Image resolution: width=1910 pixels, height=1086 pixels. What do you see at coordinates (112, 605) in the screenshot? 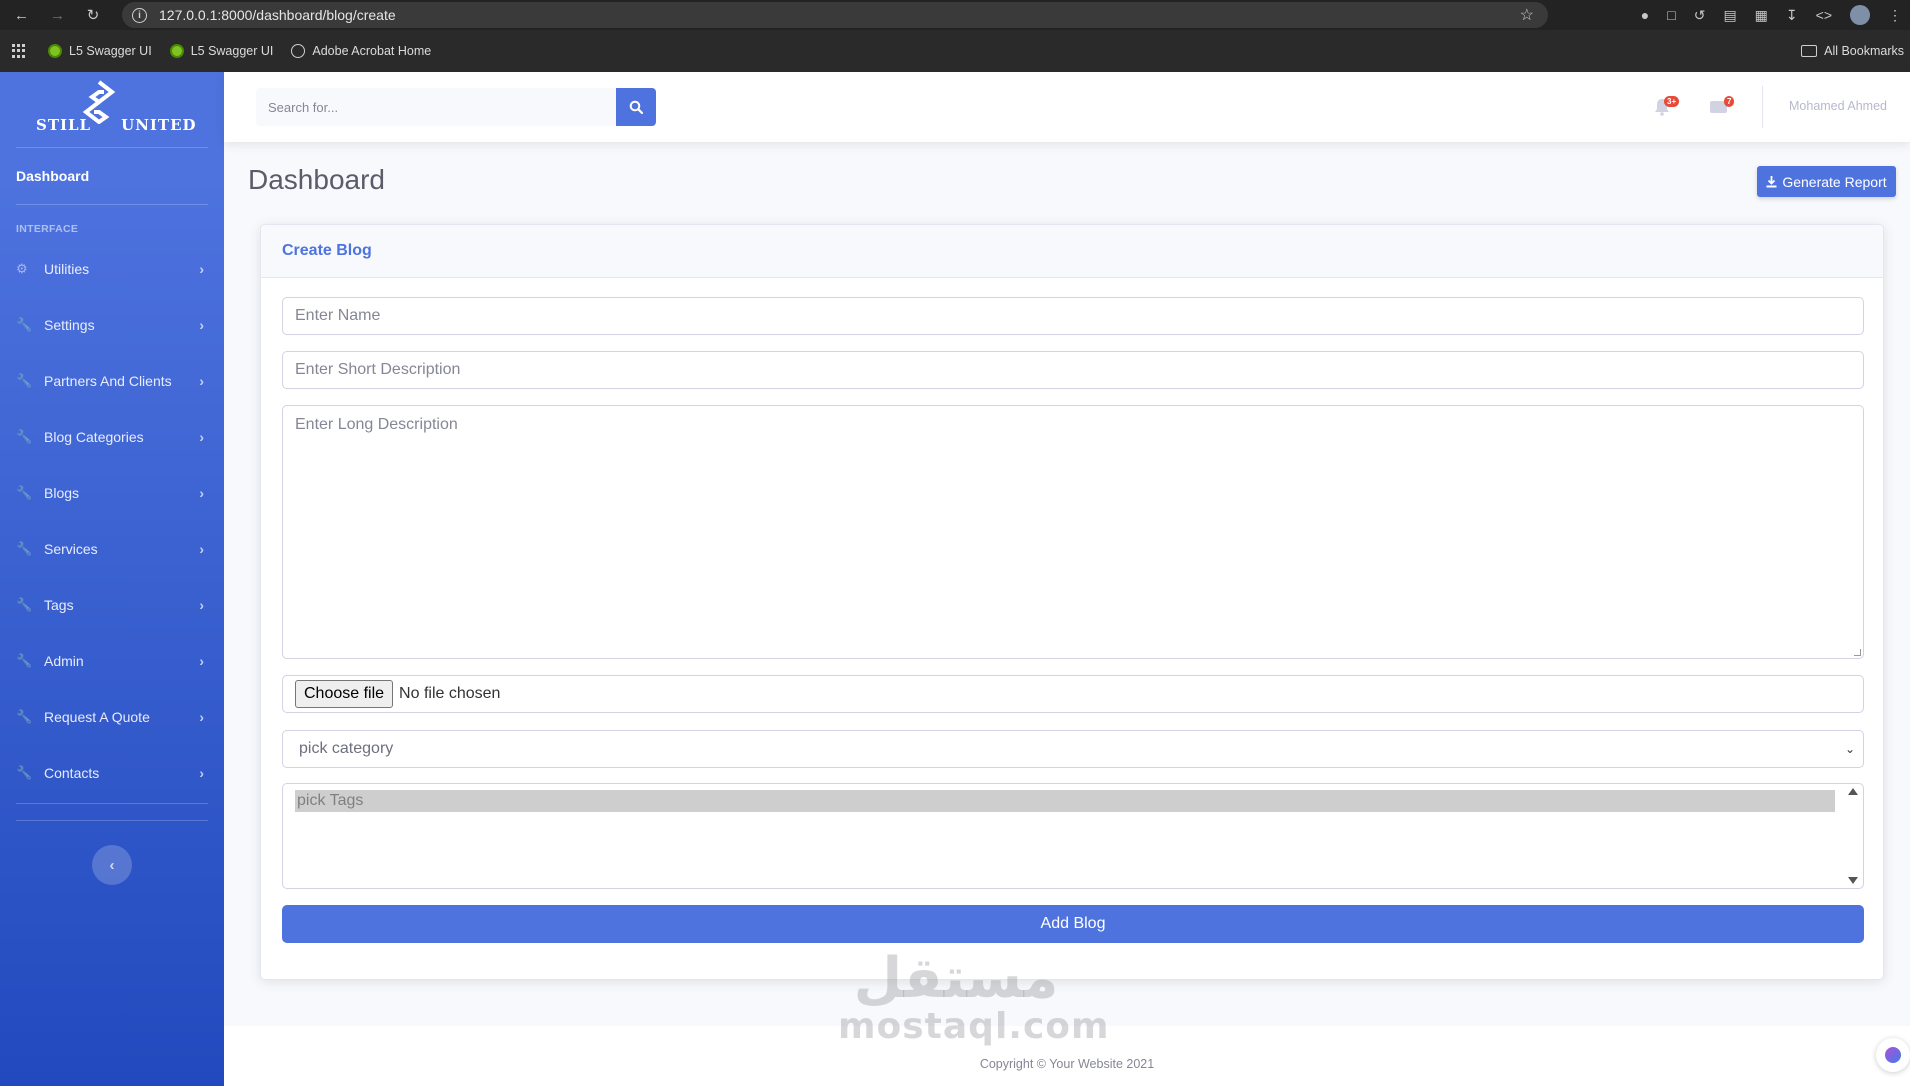
I see `sidebar-item-tags: 🔧 Tags ›` at bounding box center [112, 605].